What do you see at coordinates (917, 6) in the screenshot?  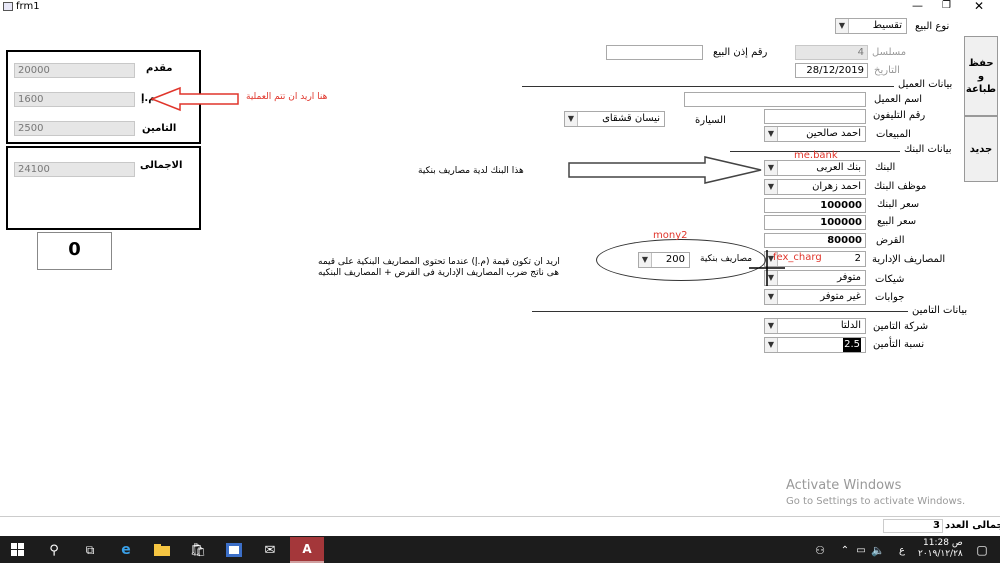 I see `minimize-icon: —` at bounding box center [917, 6].